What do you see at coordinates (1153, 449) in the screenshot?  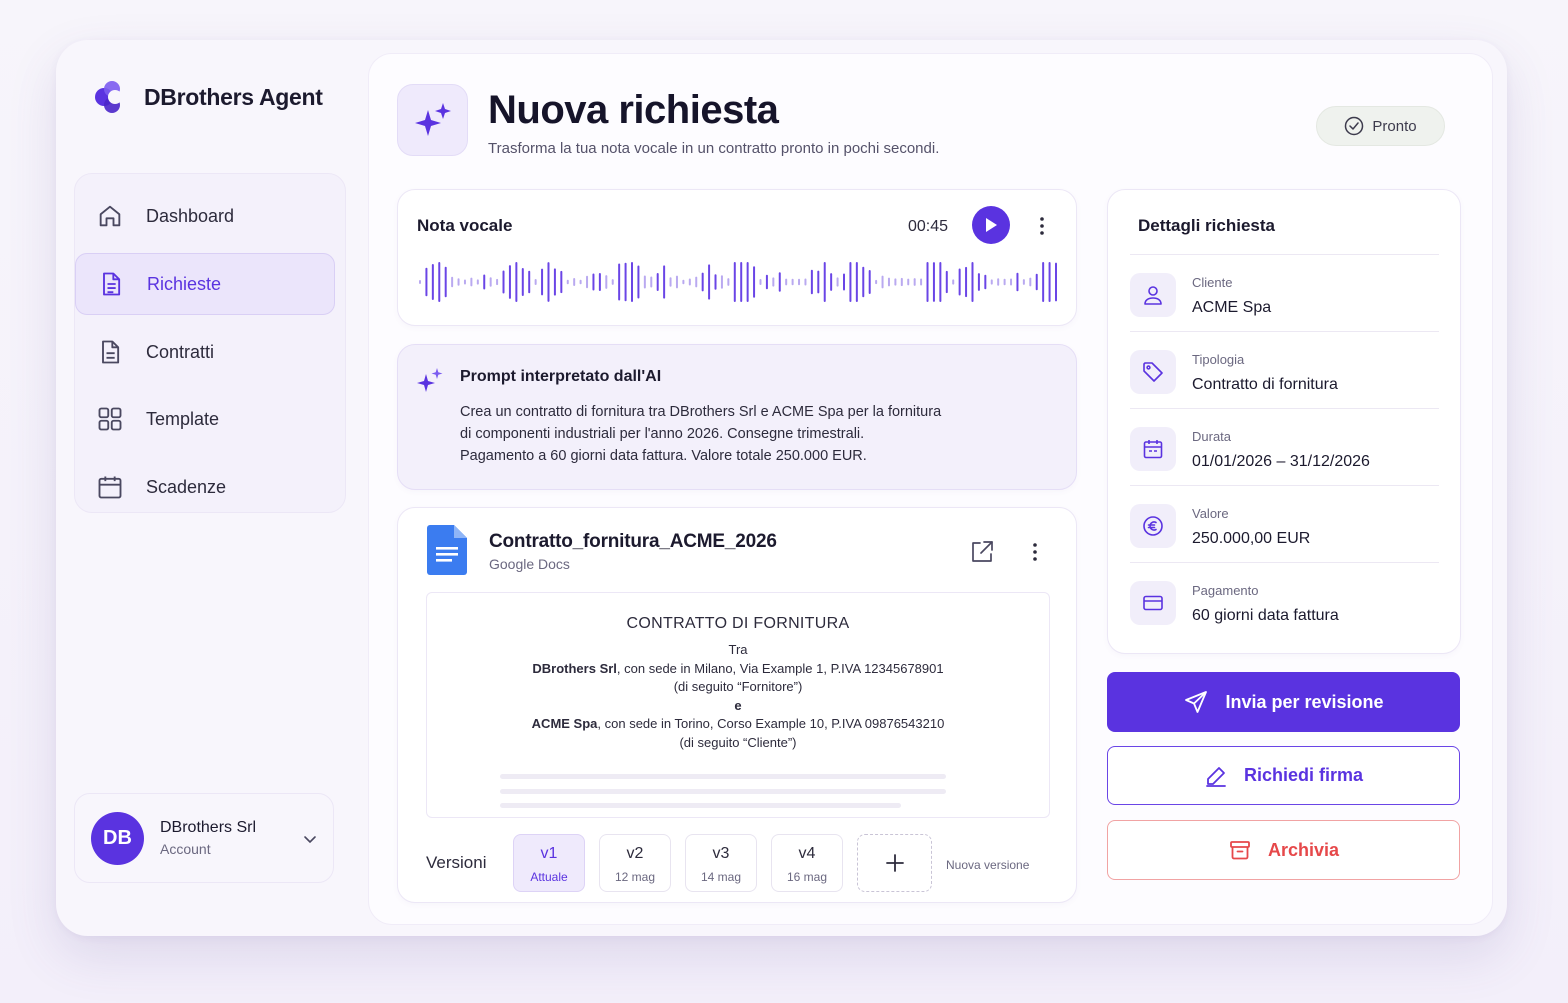 I see `calendar-icon` at bounding box center [1153, 449].